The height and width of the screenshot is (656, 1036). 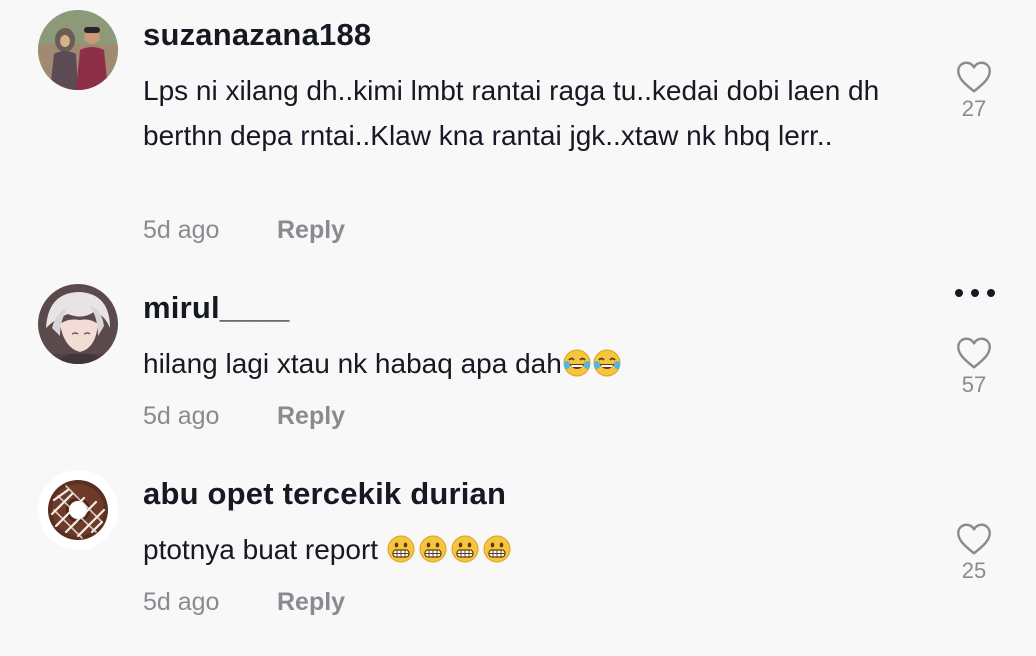 I want to click on more-dots-icon, so click(x=975, y=293).